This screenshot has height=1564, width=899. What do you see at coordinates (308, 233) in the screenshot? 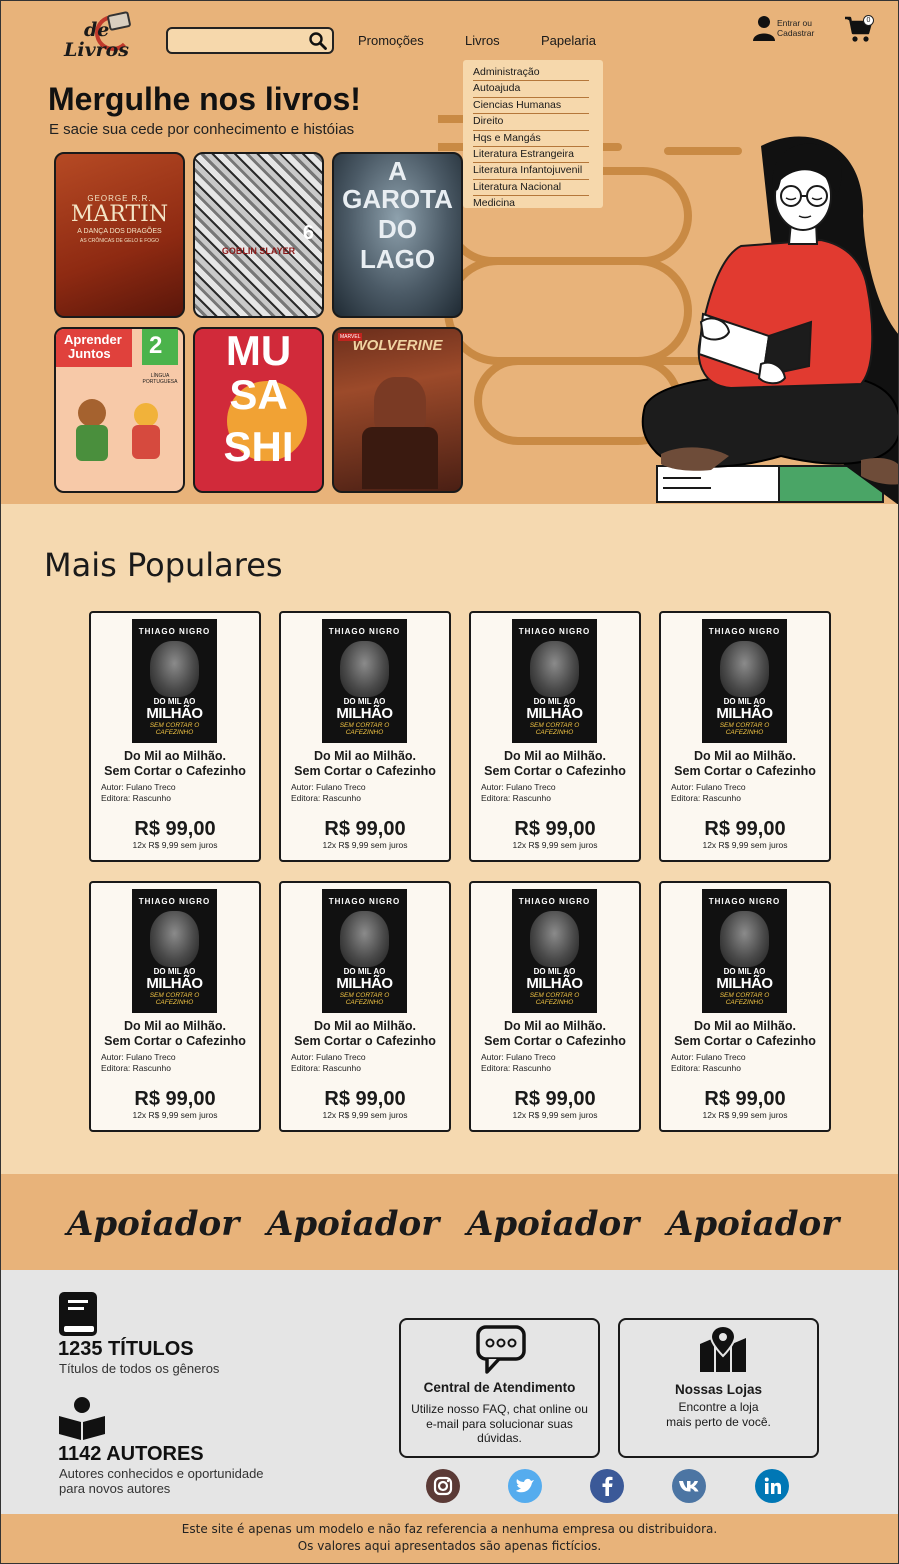
I see `cover-text: 6` at bounding box center [308, 233].